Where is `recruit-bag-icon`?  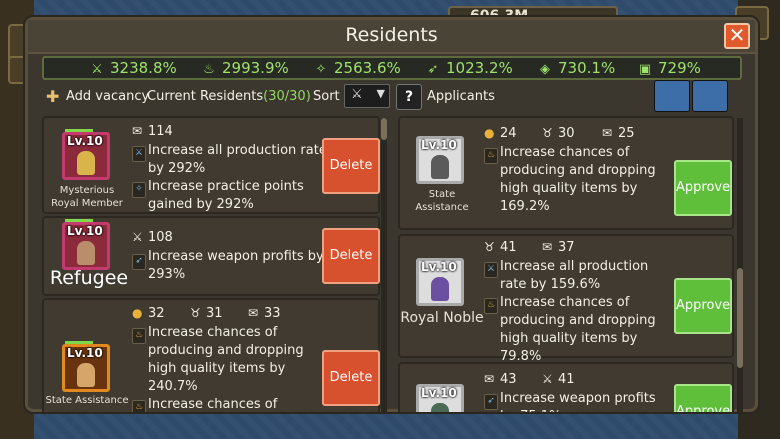 recruit-bag-icon is located at coordinates (672, 96).